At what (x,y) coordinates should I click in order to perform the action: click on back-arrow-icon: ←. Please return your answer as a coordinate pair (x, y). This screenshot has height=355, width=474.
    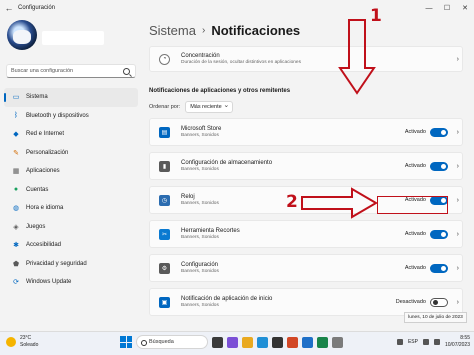
    Looking at the image, I should click on (9, 8).